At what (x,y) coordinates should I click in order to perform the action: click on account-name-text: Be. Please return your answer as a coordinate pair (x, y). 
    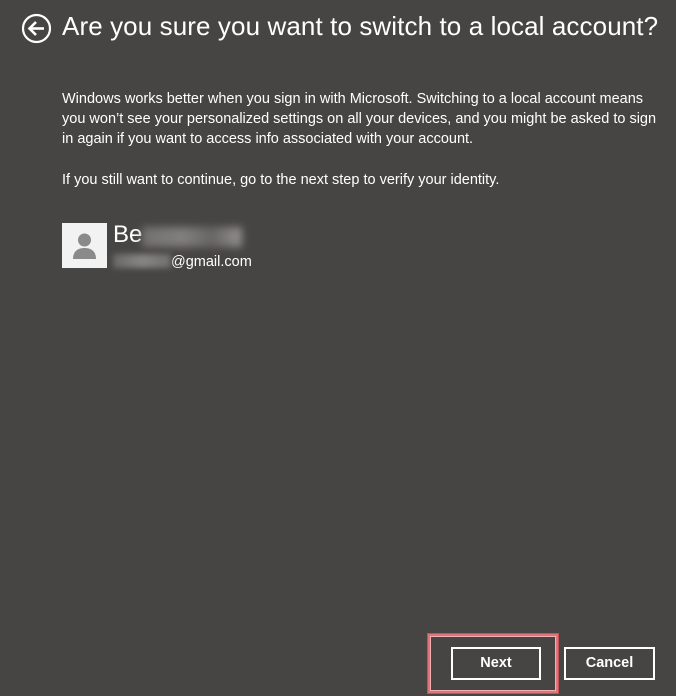
    Looking at the image, I should click on (128, 234).